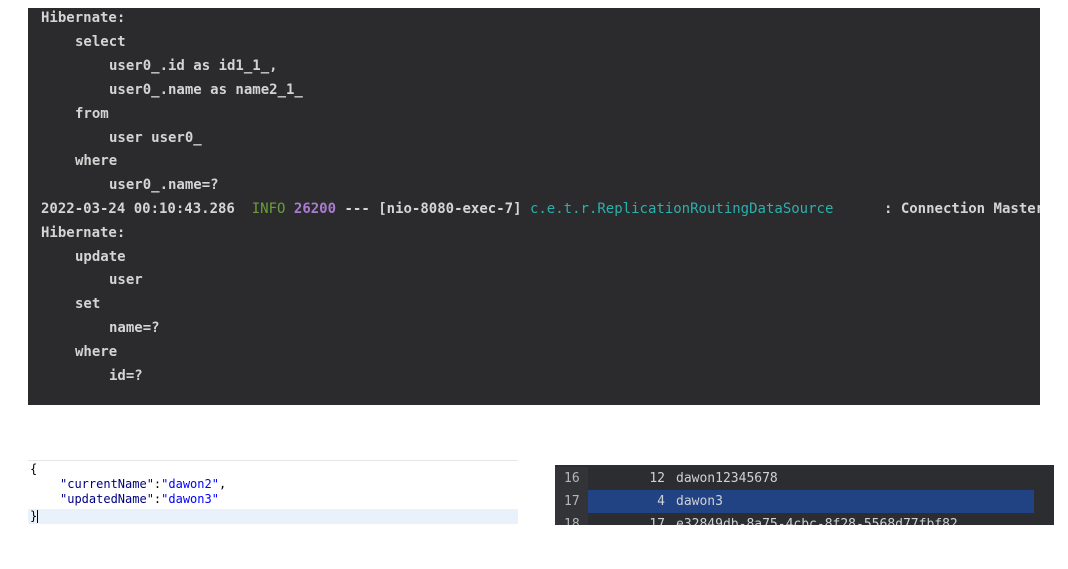  Describe the element at coordinates (571, 519) in the screenshot. I see `row-number: 18` at that location.